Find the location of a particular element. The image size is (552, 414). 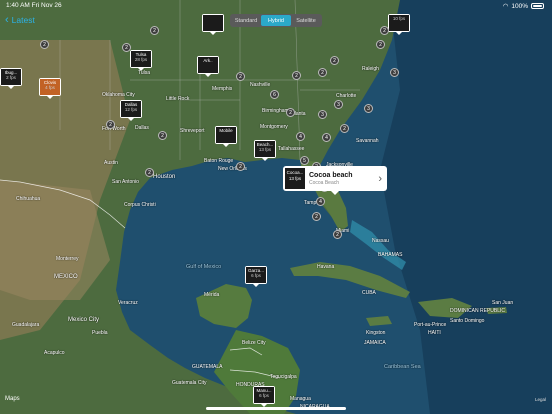

region-label: CUBA is located at coordinates (369, 293).